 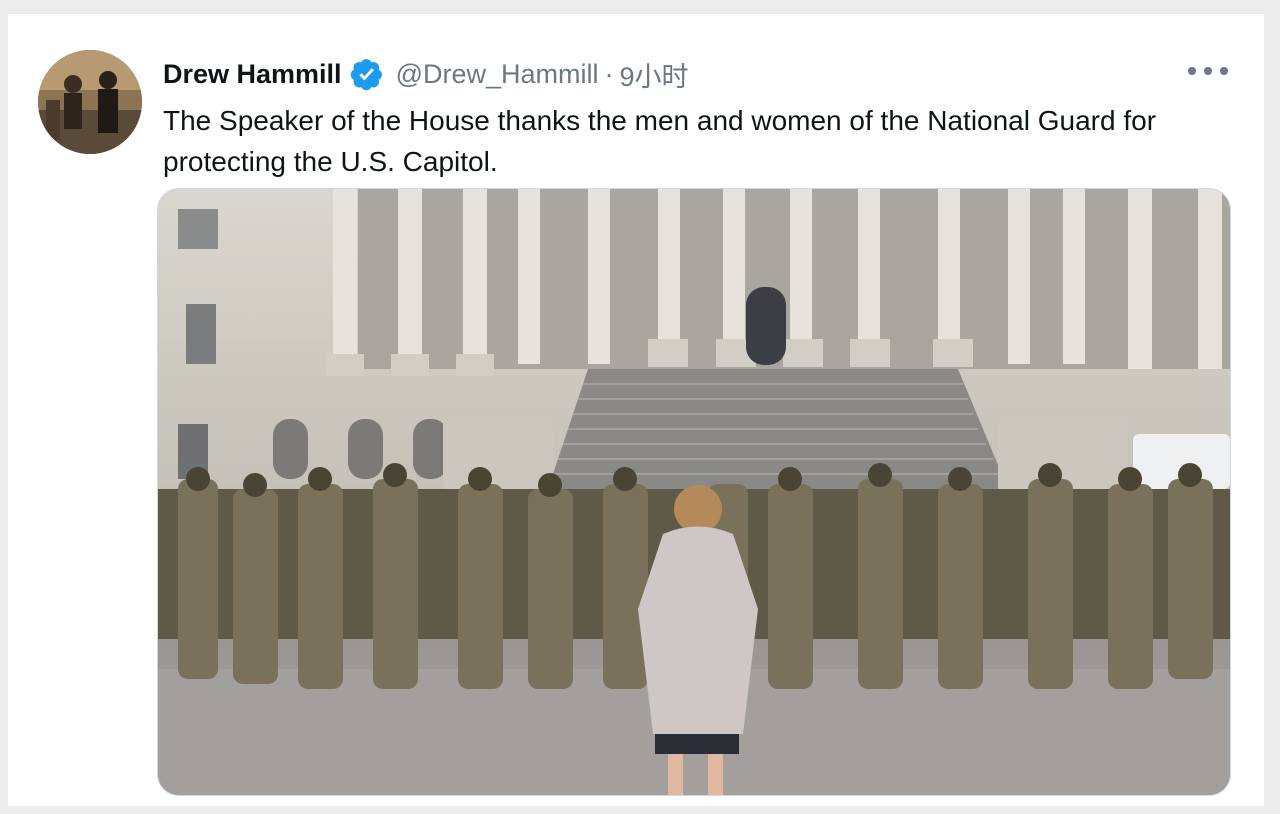 I want to click on tweet-timestamp: 9小时, so click(x=653, y=74).